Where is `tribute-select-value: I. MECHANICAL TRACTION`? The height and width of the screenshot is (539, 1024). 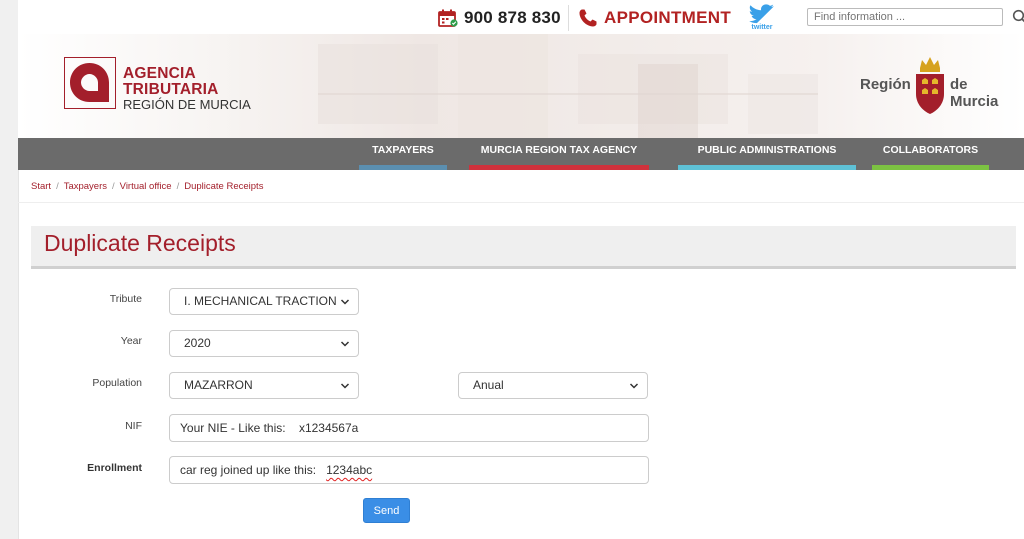 tribute-select-value: I. MECHANICAL TRACTION is located at coordinates (260, 301).